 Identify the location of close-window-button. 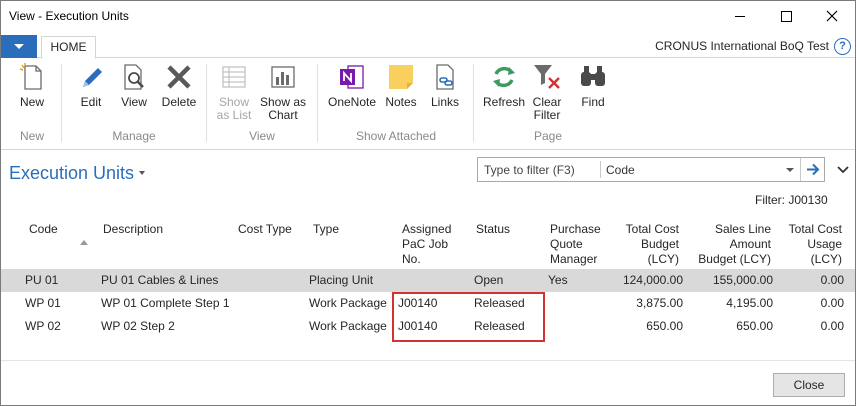
(832, 16).